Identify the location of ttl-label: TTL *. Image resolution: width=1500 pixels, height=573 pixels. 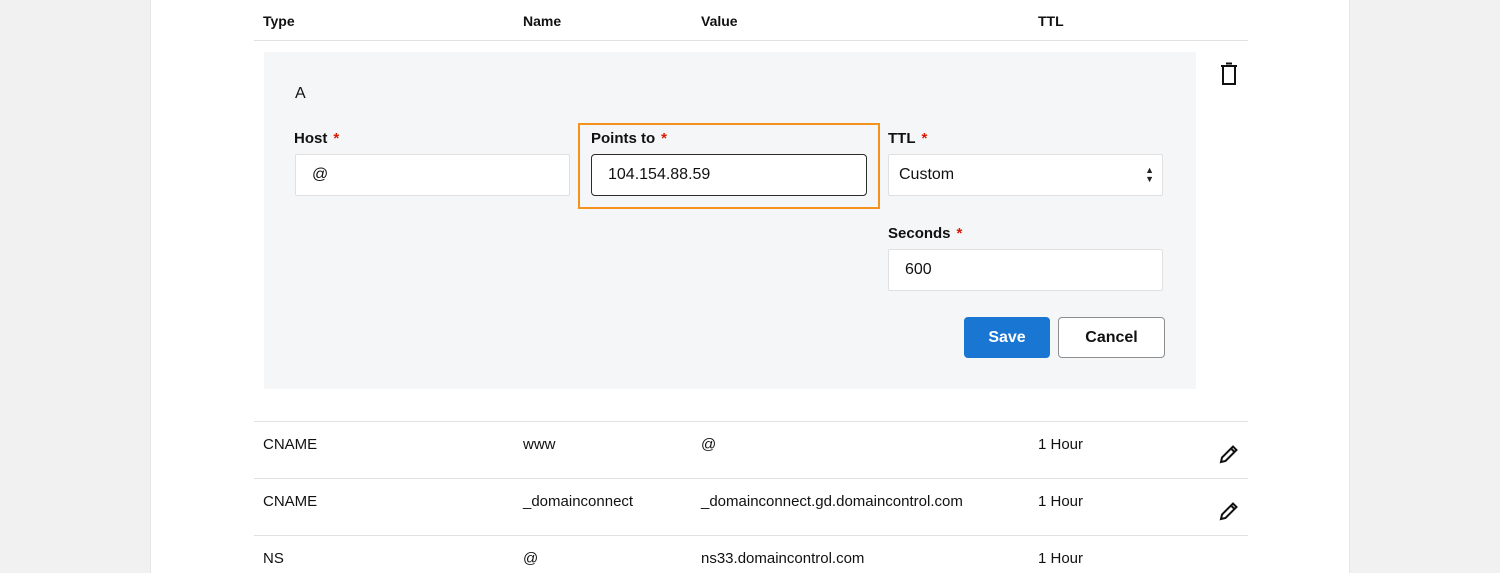
(908, 138).